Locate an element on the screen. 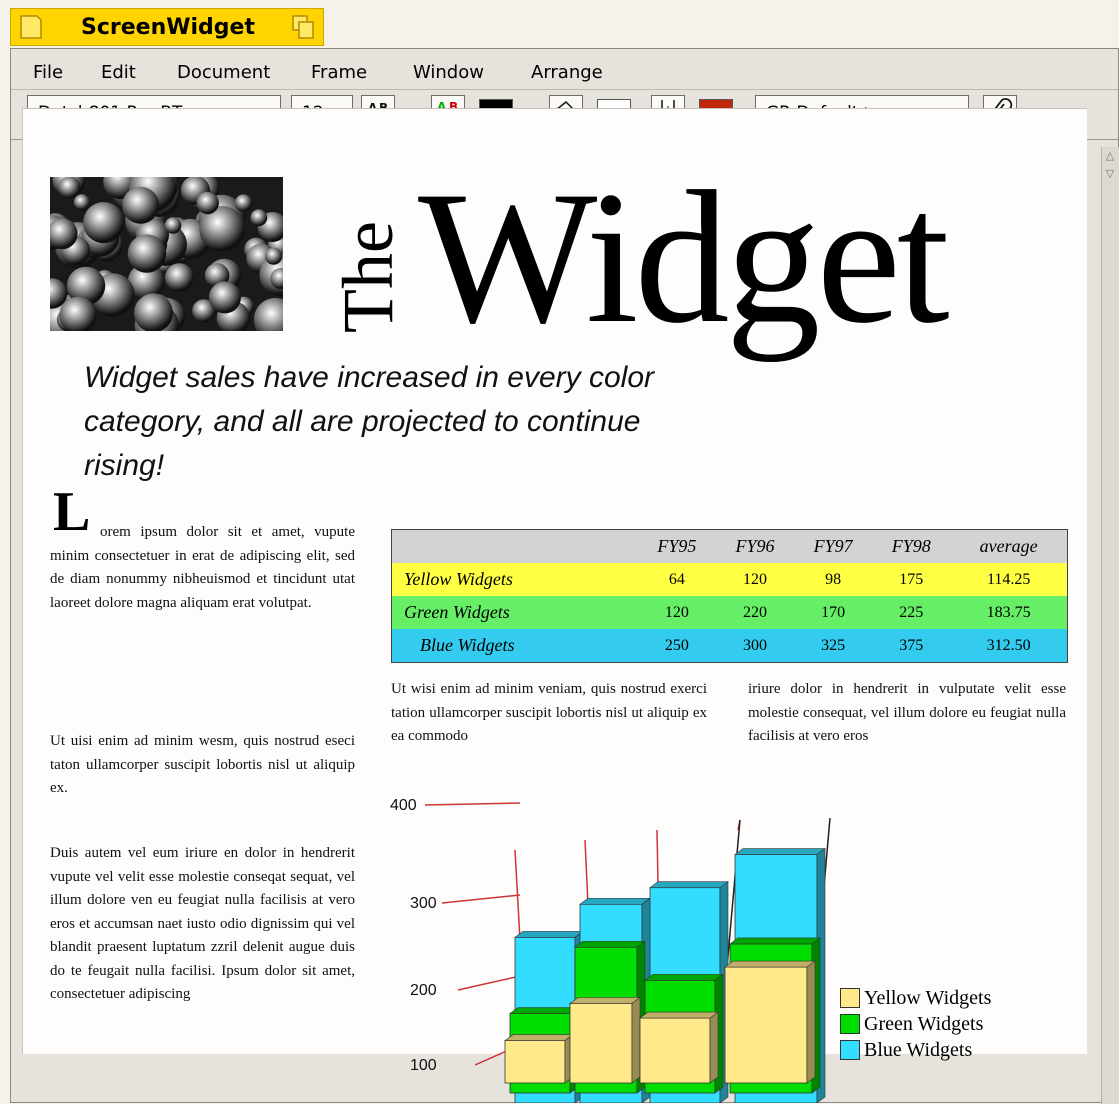 This screenshot has width=1119, height=1104. table-row: Green Widgets 120 220 170 225 183.75 is located at coordinates (729, 612).